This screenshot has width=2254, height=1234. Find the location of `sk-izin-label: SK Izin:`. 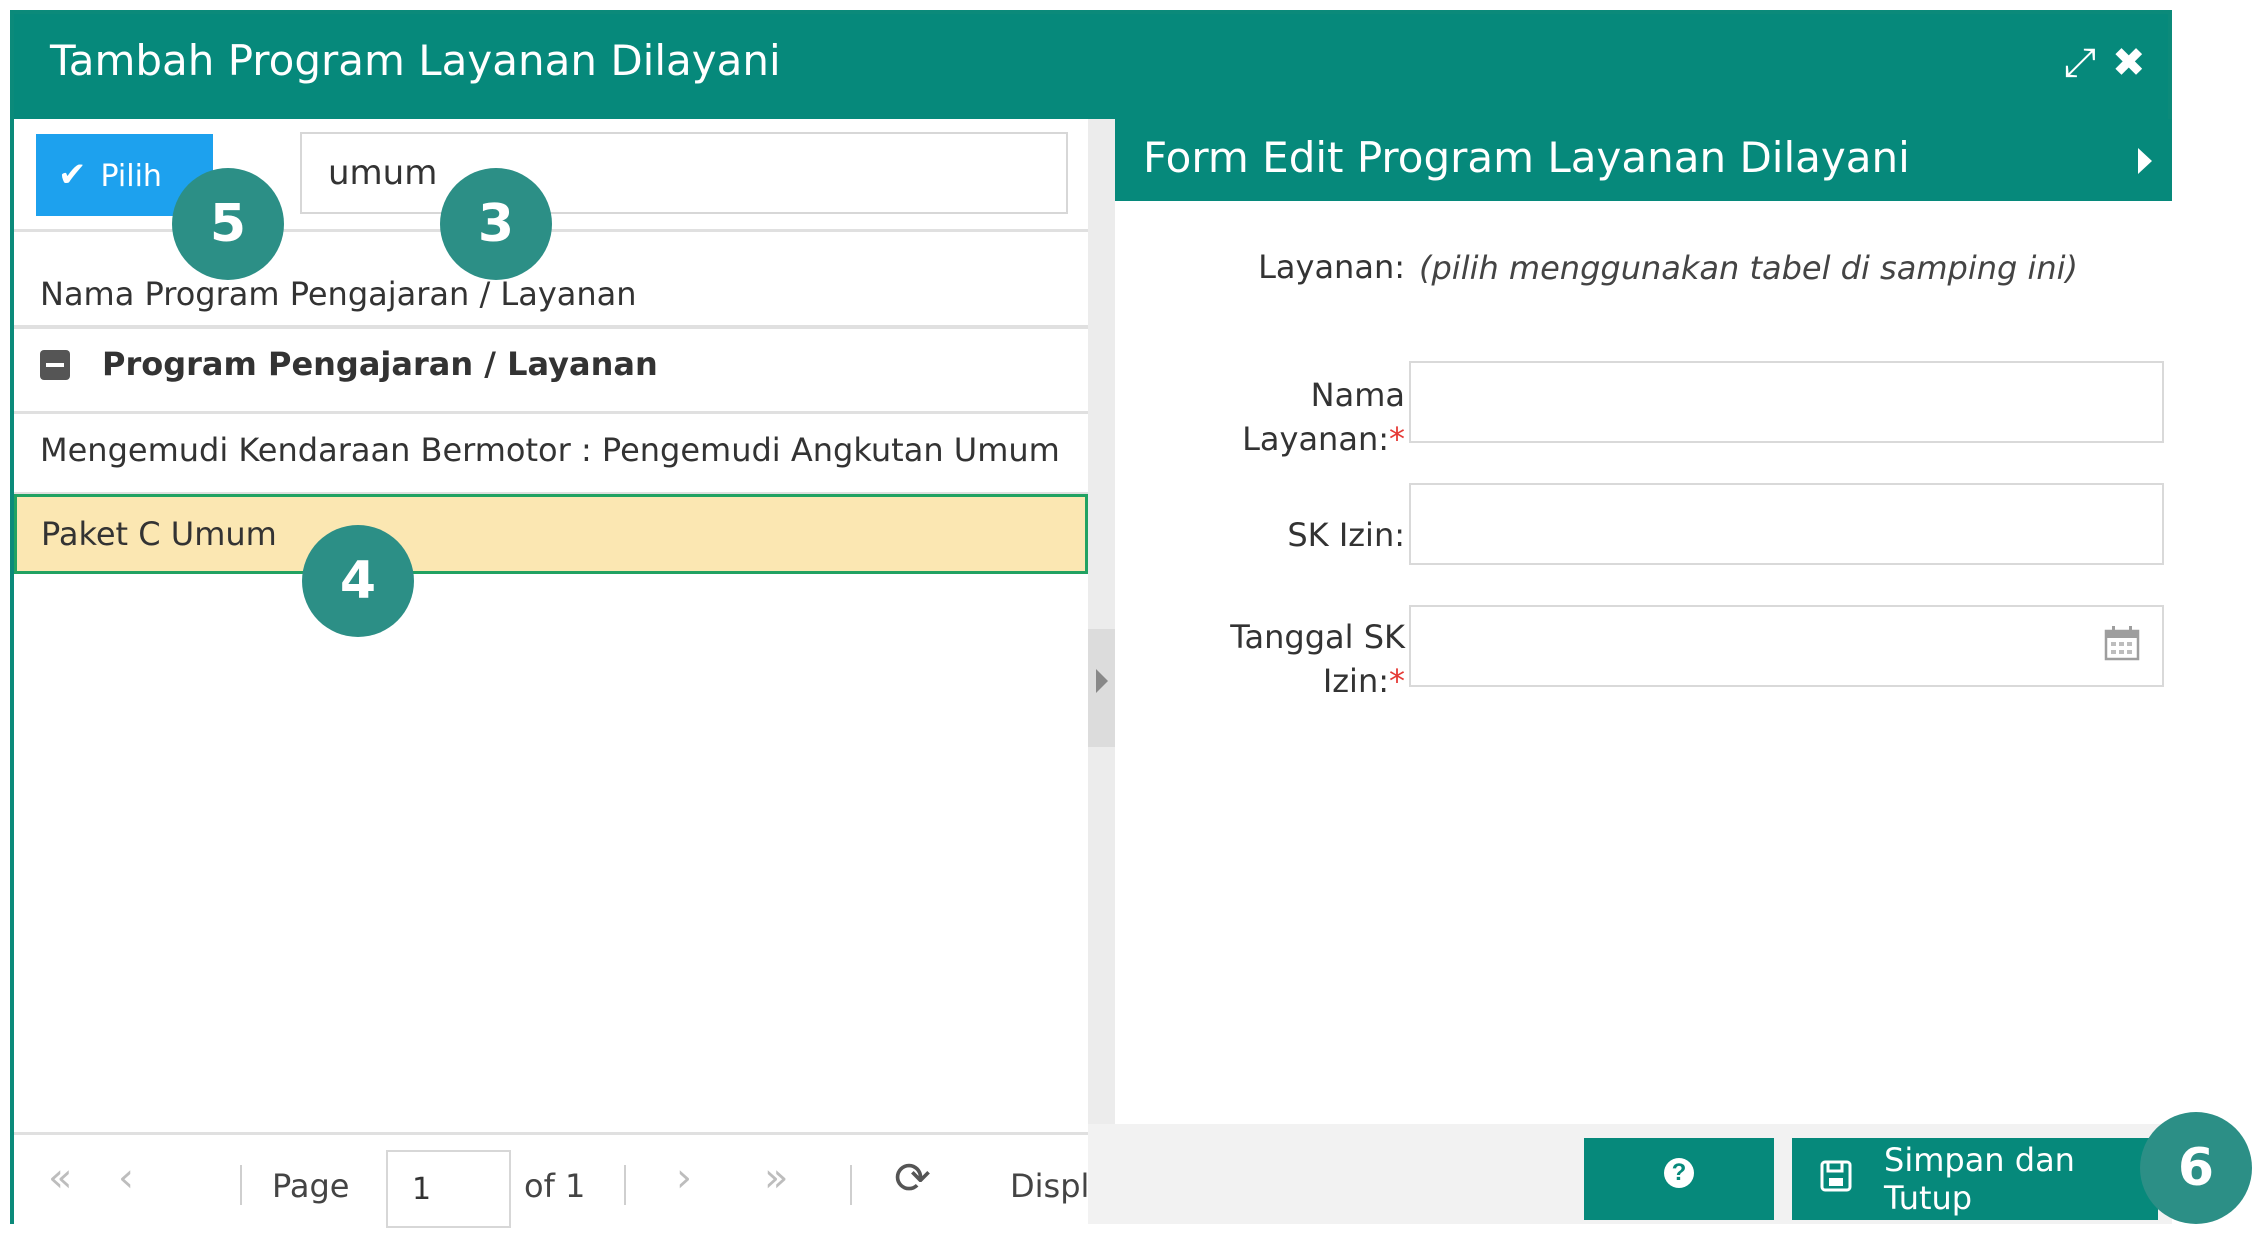

sk-izin-label: SK Izin: is located at coordinates (1346, 535).